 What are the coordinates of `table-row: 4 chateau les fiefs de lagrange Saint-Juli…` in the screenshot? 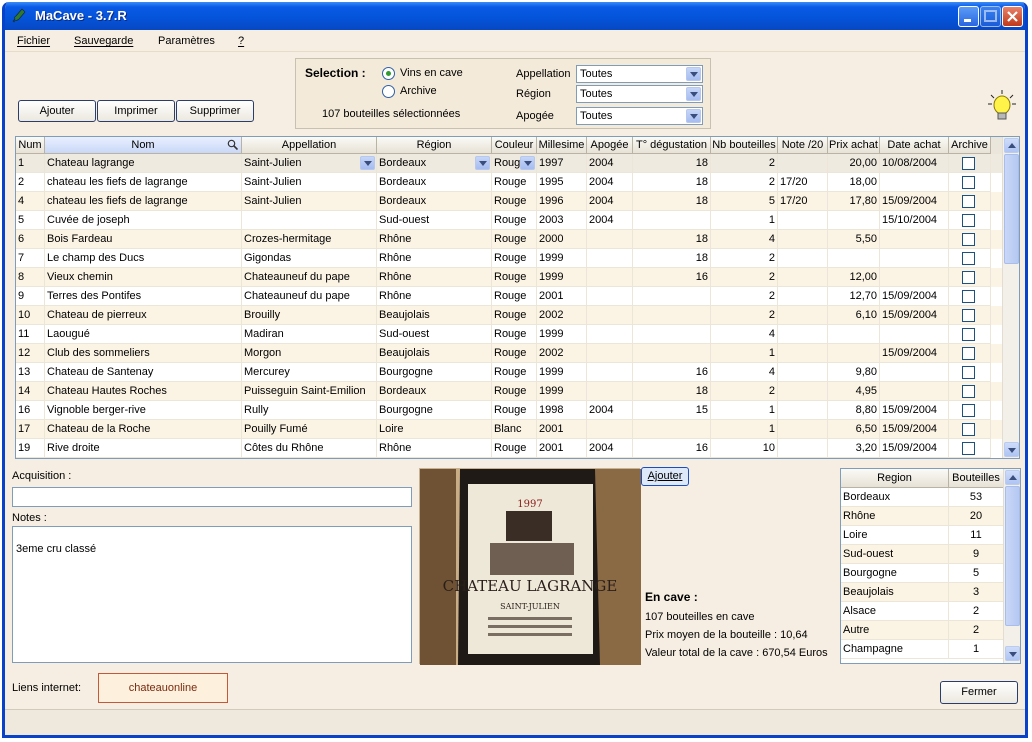 It's located at (509, 201).